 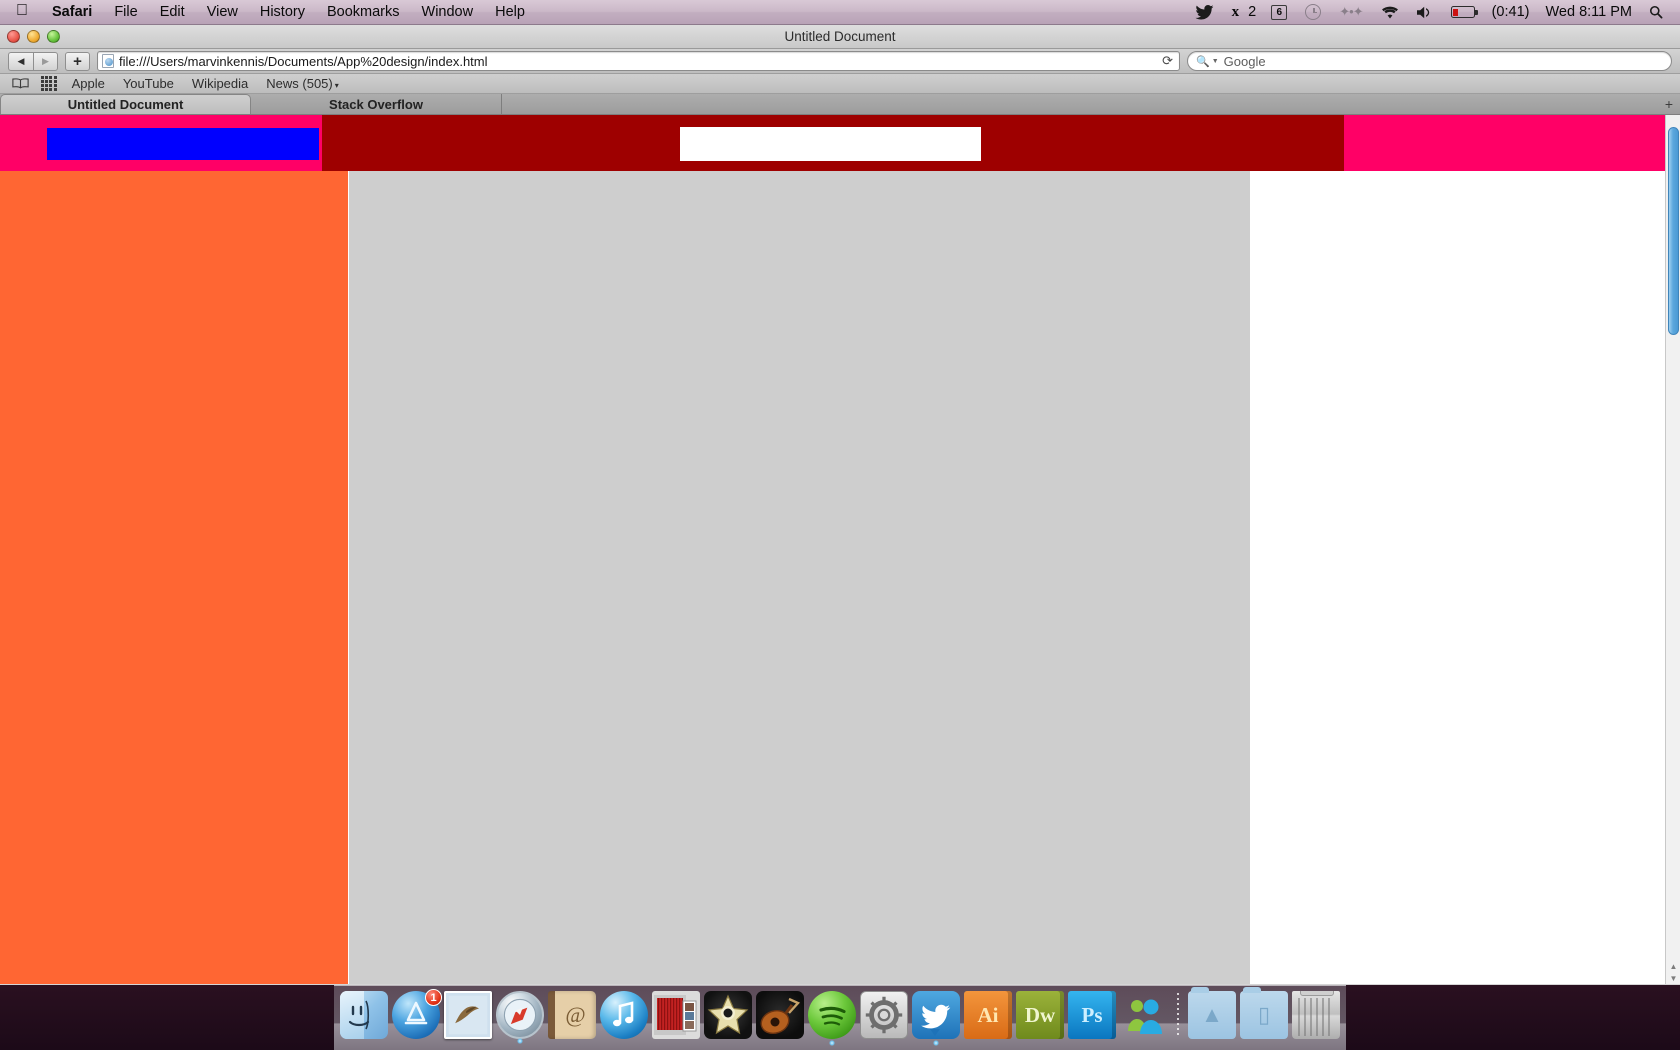 I want to click on dock-stack-documents: ▯, so click(x=1264, y=1013).